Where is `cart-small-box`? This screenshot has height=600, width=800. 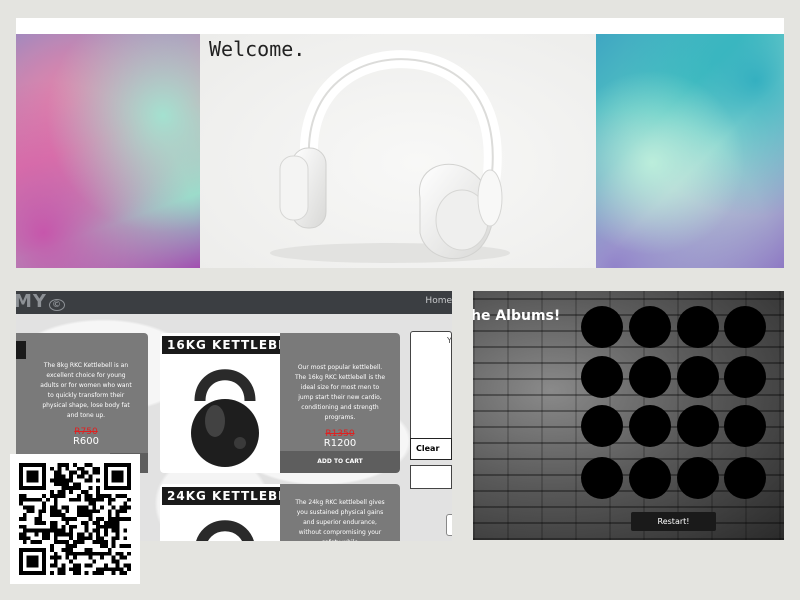
cart-small-box is located at coordinates (449, 525).